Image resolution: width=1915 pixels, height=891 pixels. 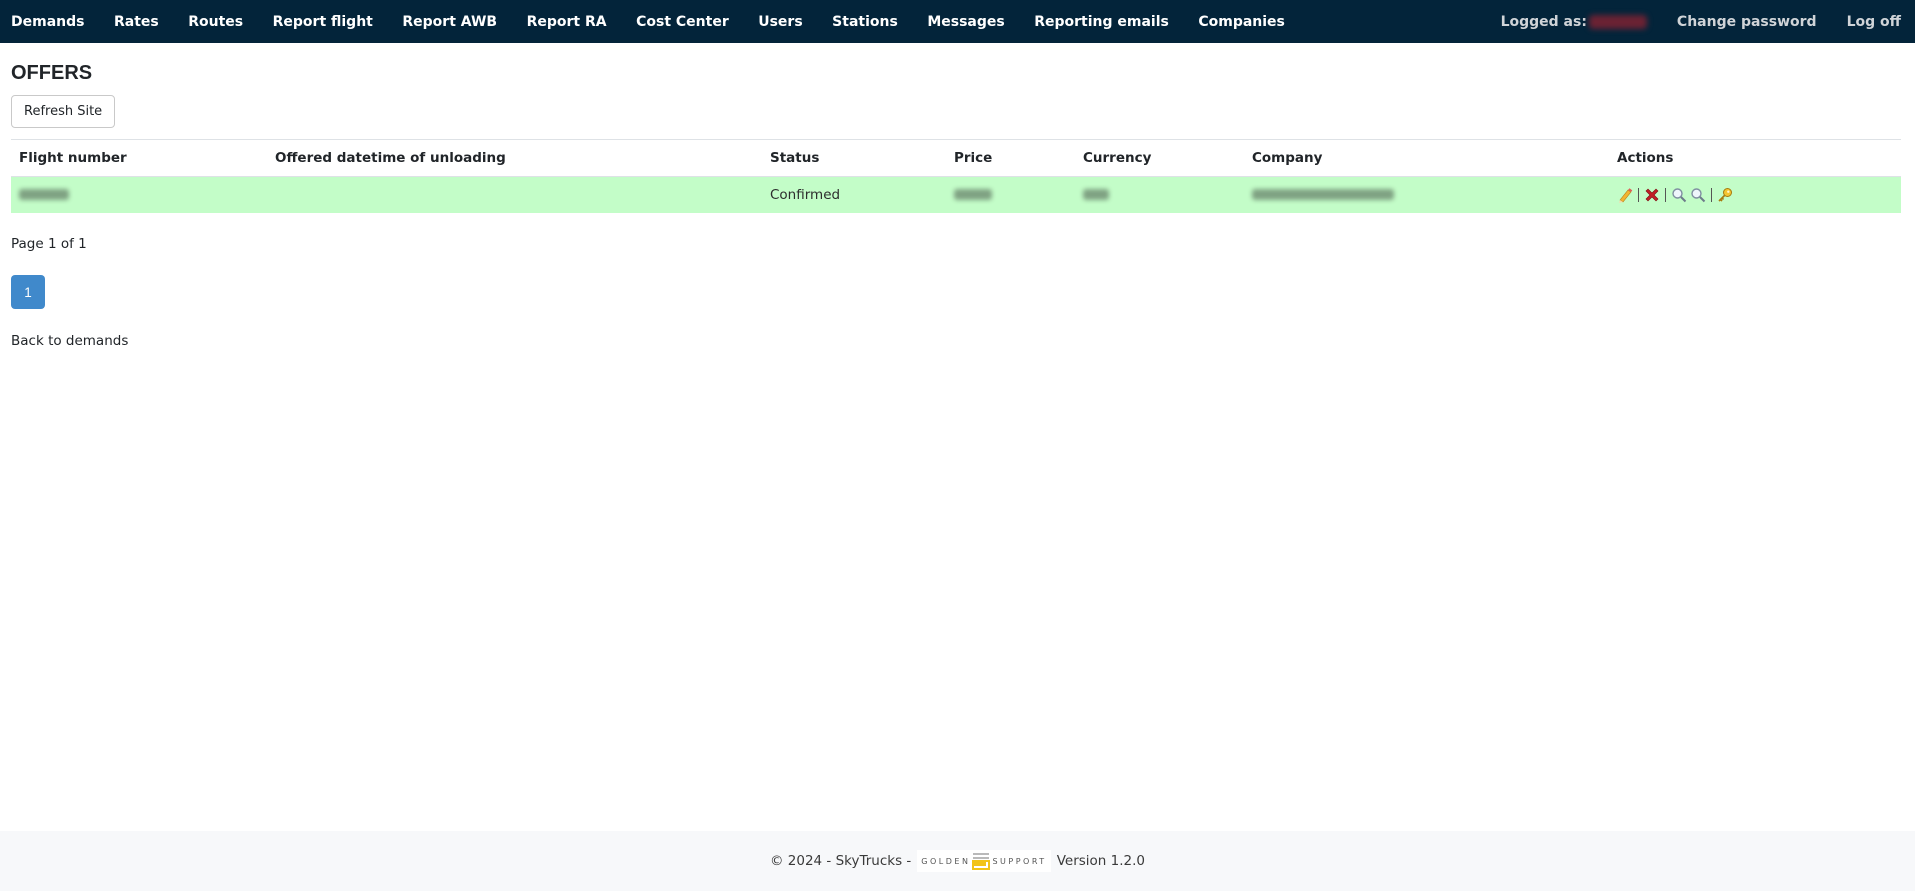 I want to click on version-text: Version 1.2.0, so click(x=1100, y=861).